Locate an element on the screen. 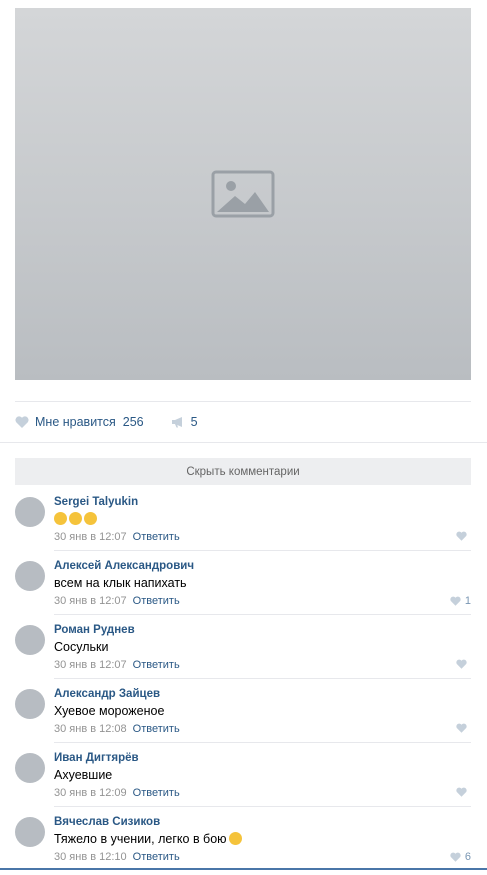  comment-author: Александр Зайцев is located at coordinates (107, 694).